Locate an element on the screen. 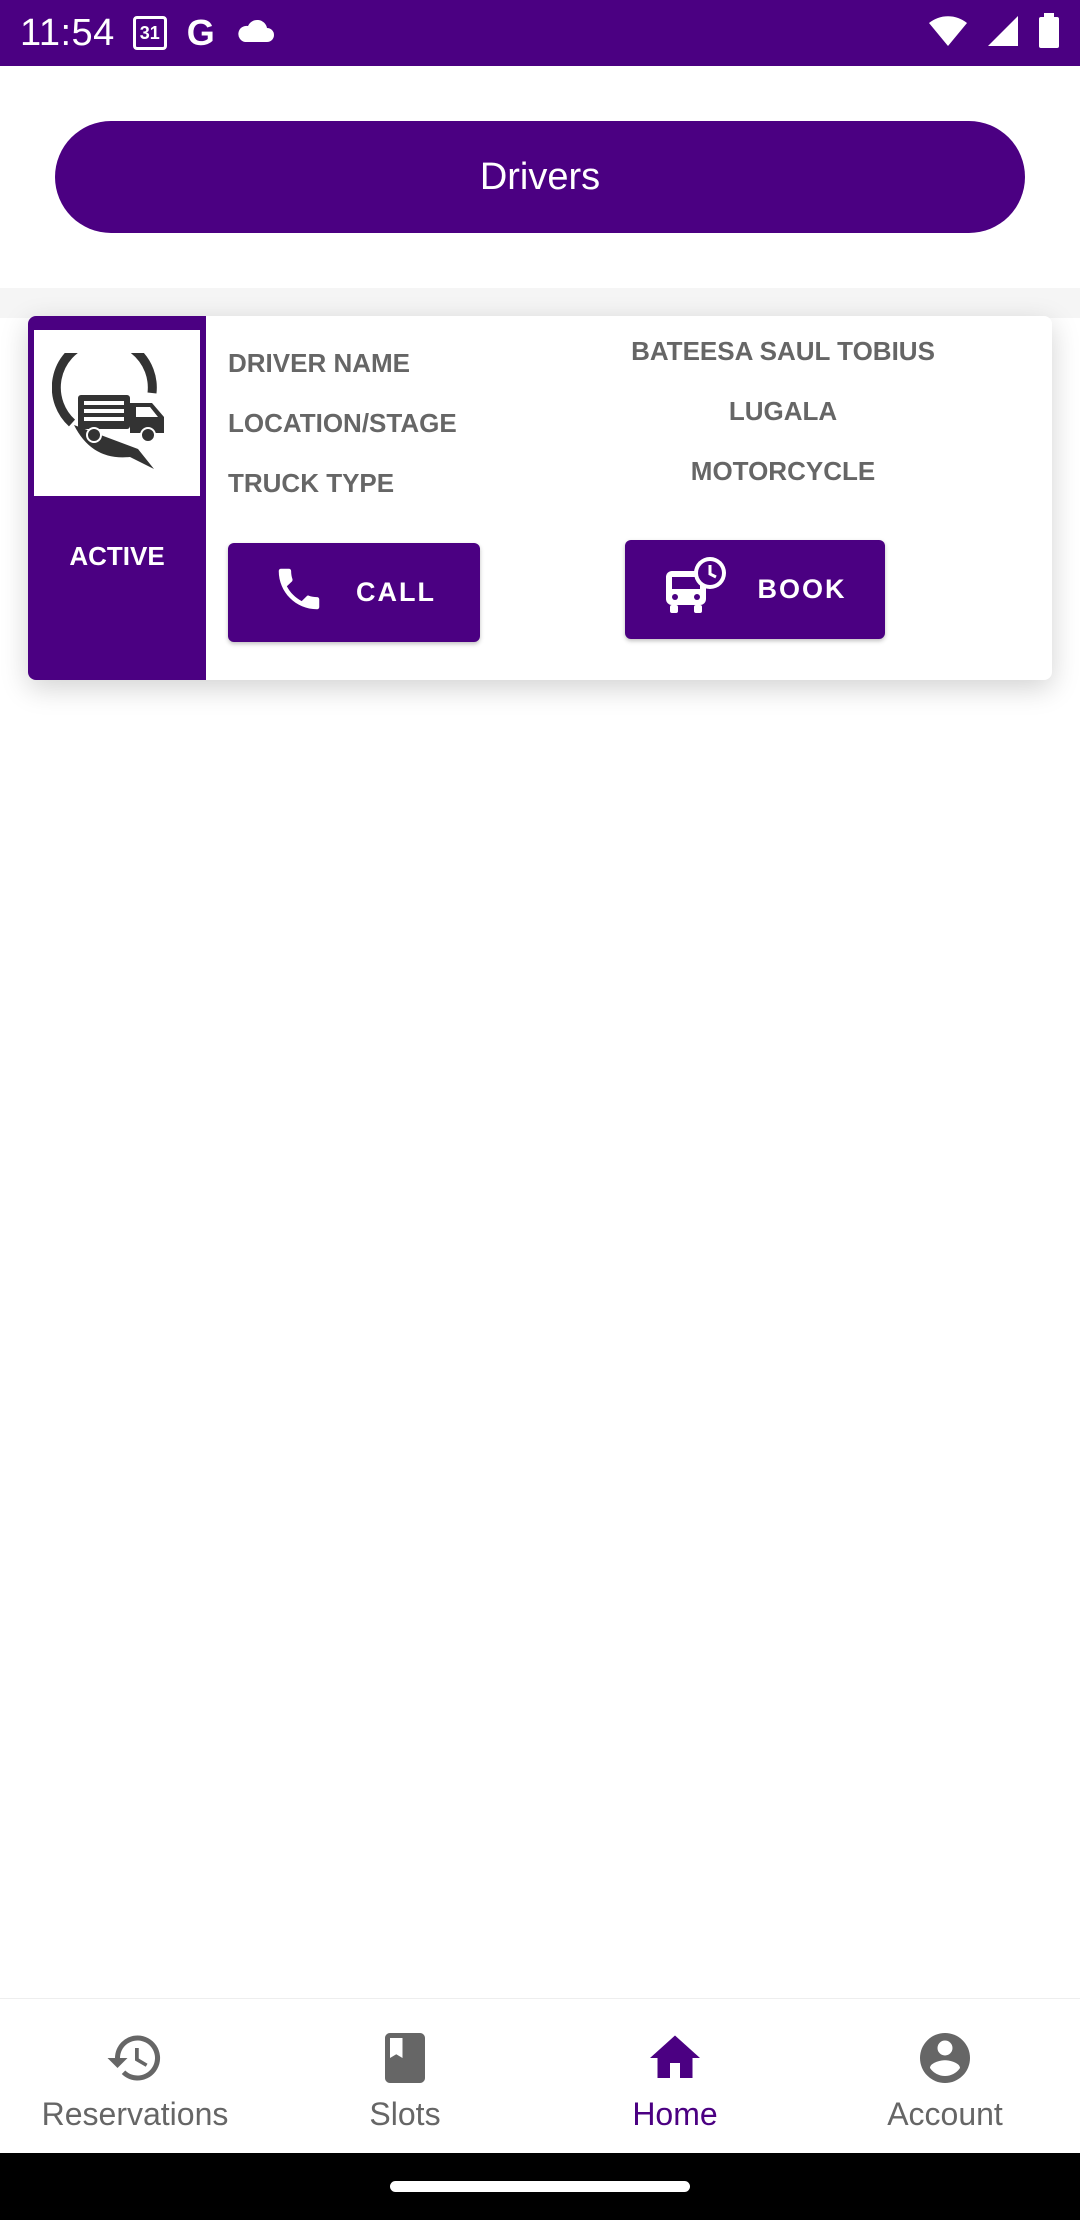 The height and width of the screenshot is (2220, 1080). home-icon is located at coordinates (675, 2058).